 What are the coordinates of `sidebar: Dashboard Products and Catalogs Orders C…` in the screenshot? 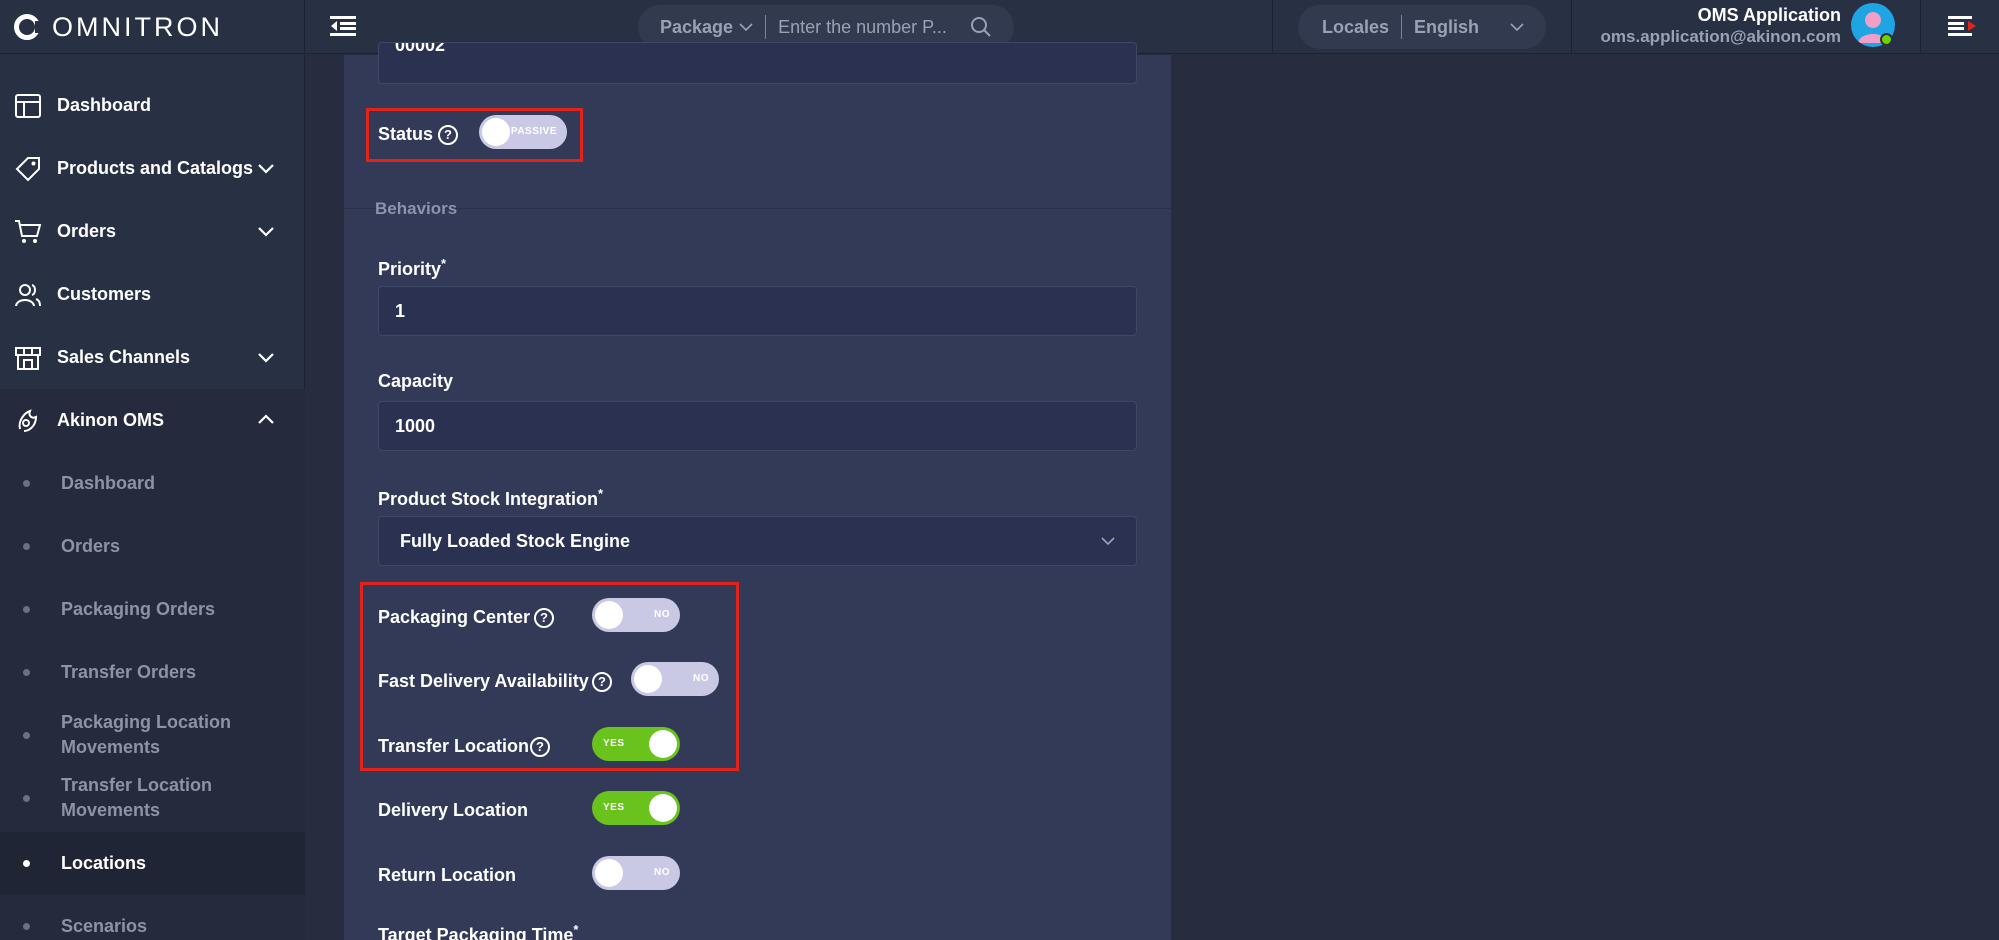 It's located at (152, 497).